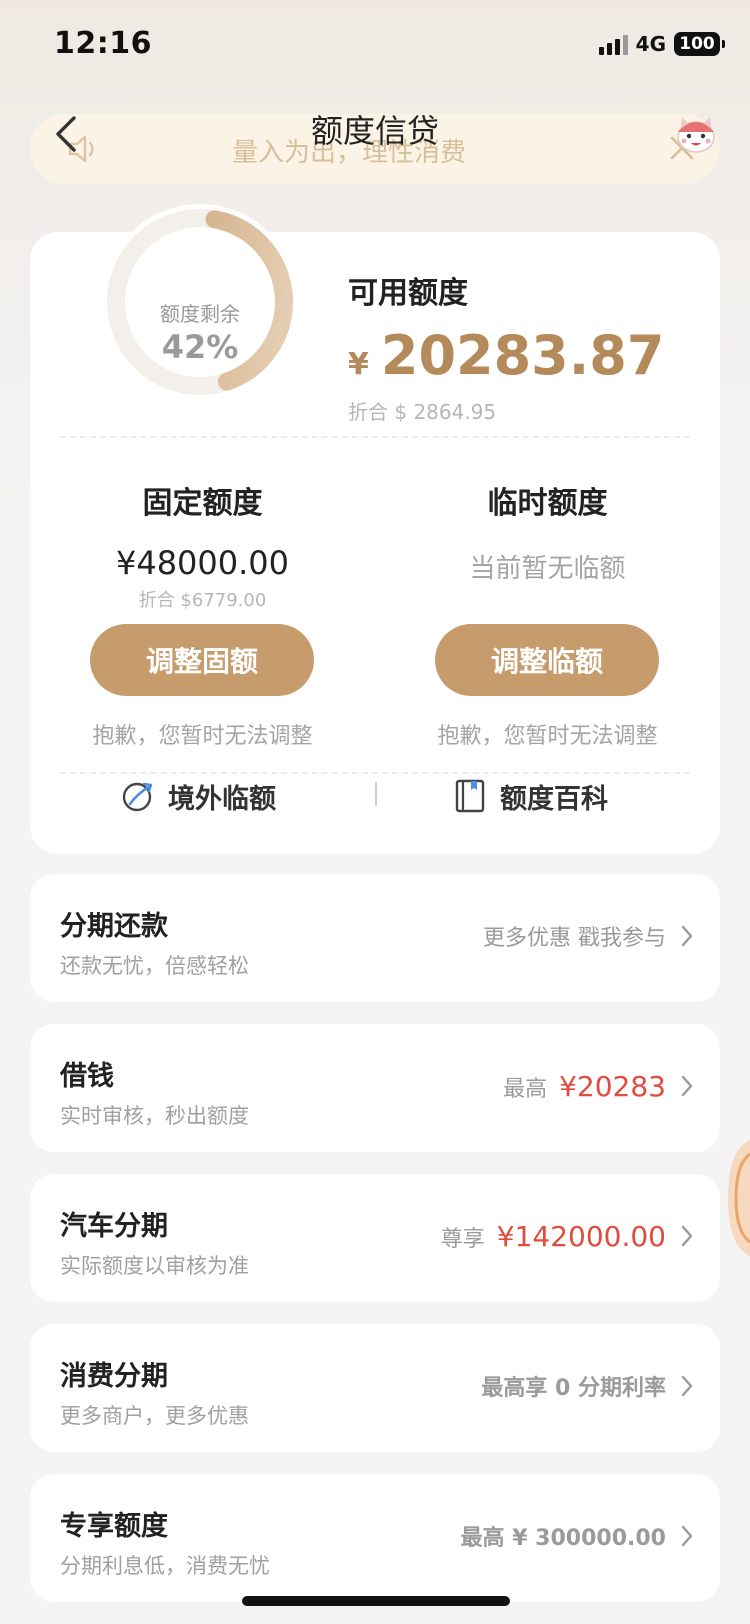 This screenshot has height=1624, width=750. I want to click on fixed-limit-section: 固定额度 ¥48000.00 折合 $6779.00, so click(202, 544).